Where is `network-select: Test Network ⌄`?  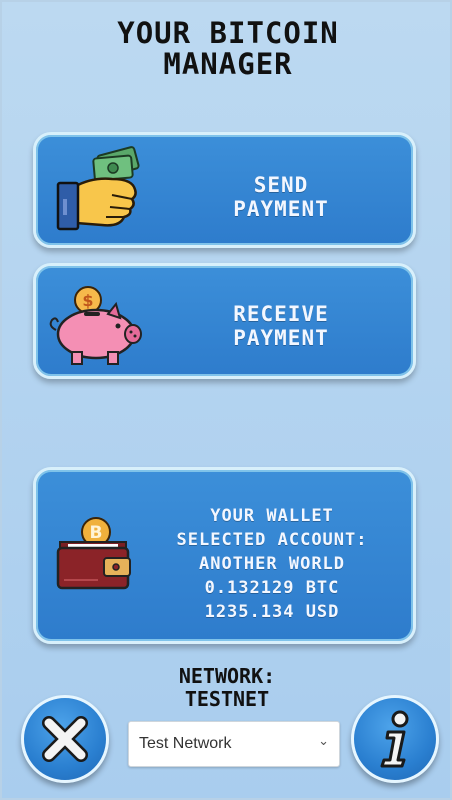
network-select: Test Network ⌄ is located at coordinates (234, 744).